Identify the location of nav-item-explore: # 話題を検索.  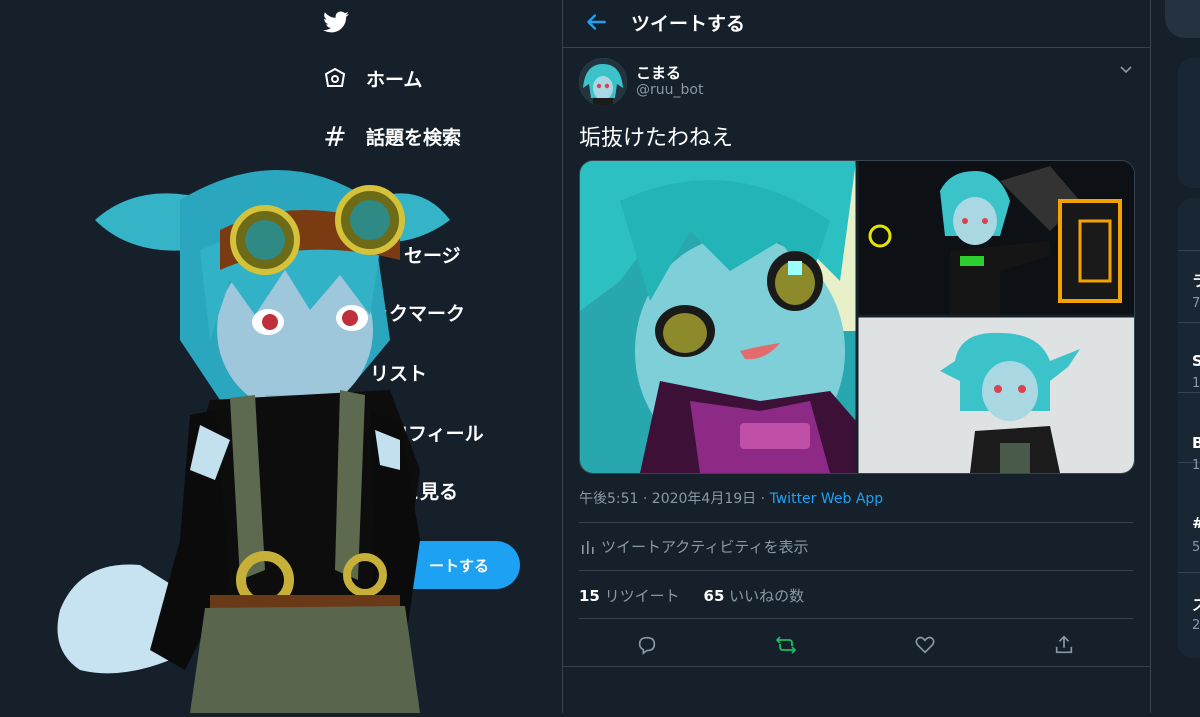
(390, 136).